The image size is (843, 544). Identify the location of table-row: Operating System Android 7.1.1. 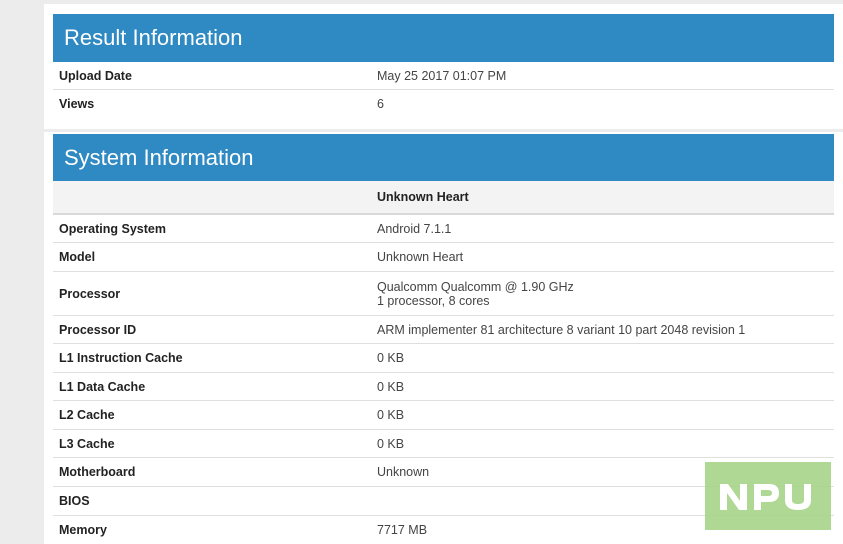
(443, 228).